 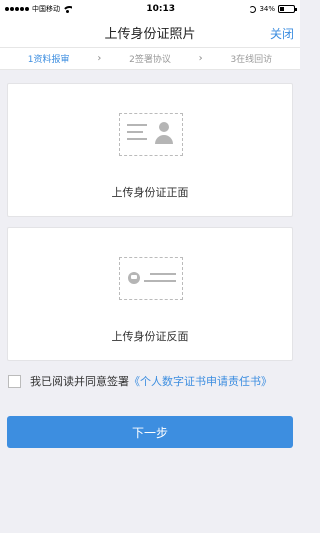 What do you see at coordinates (151, 134) in the screenshot?
I see `id-card-front-icon` at bounding box center [151, 134].